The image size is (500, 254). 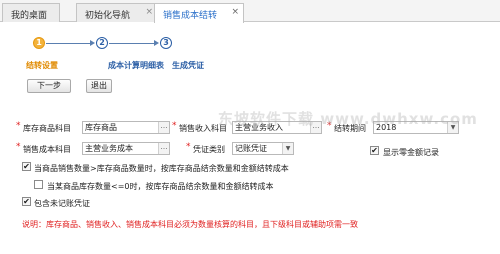 I want to click on chevron-down-icon: ▼, so click(x=287, y=148).